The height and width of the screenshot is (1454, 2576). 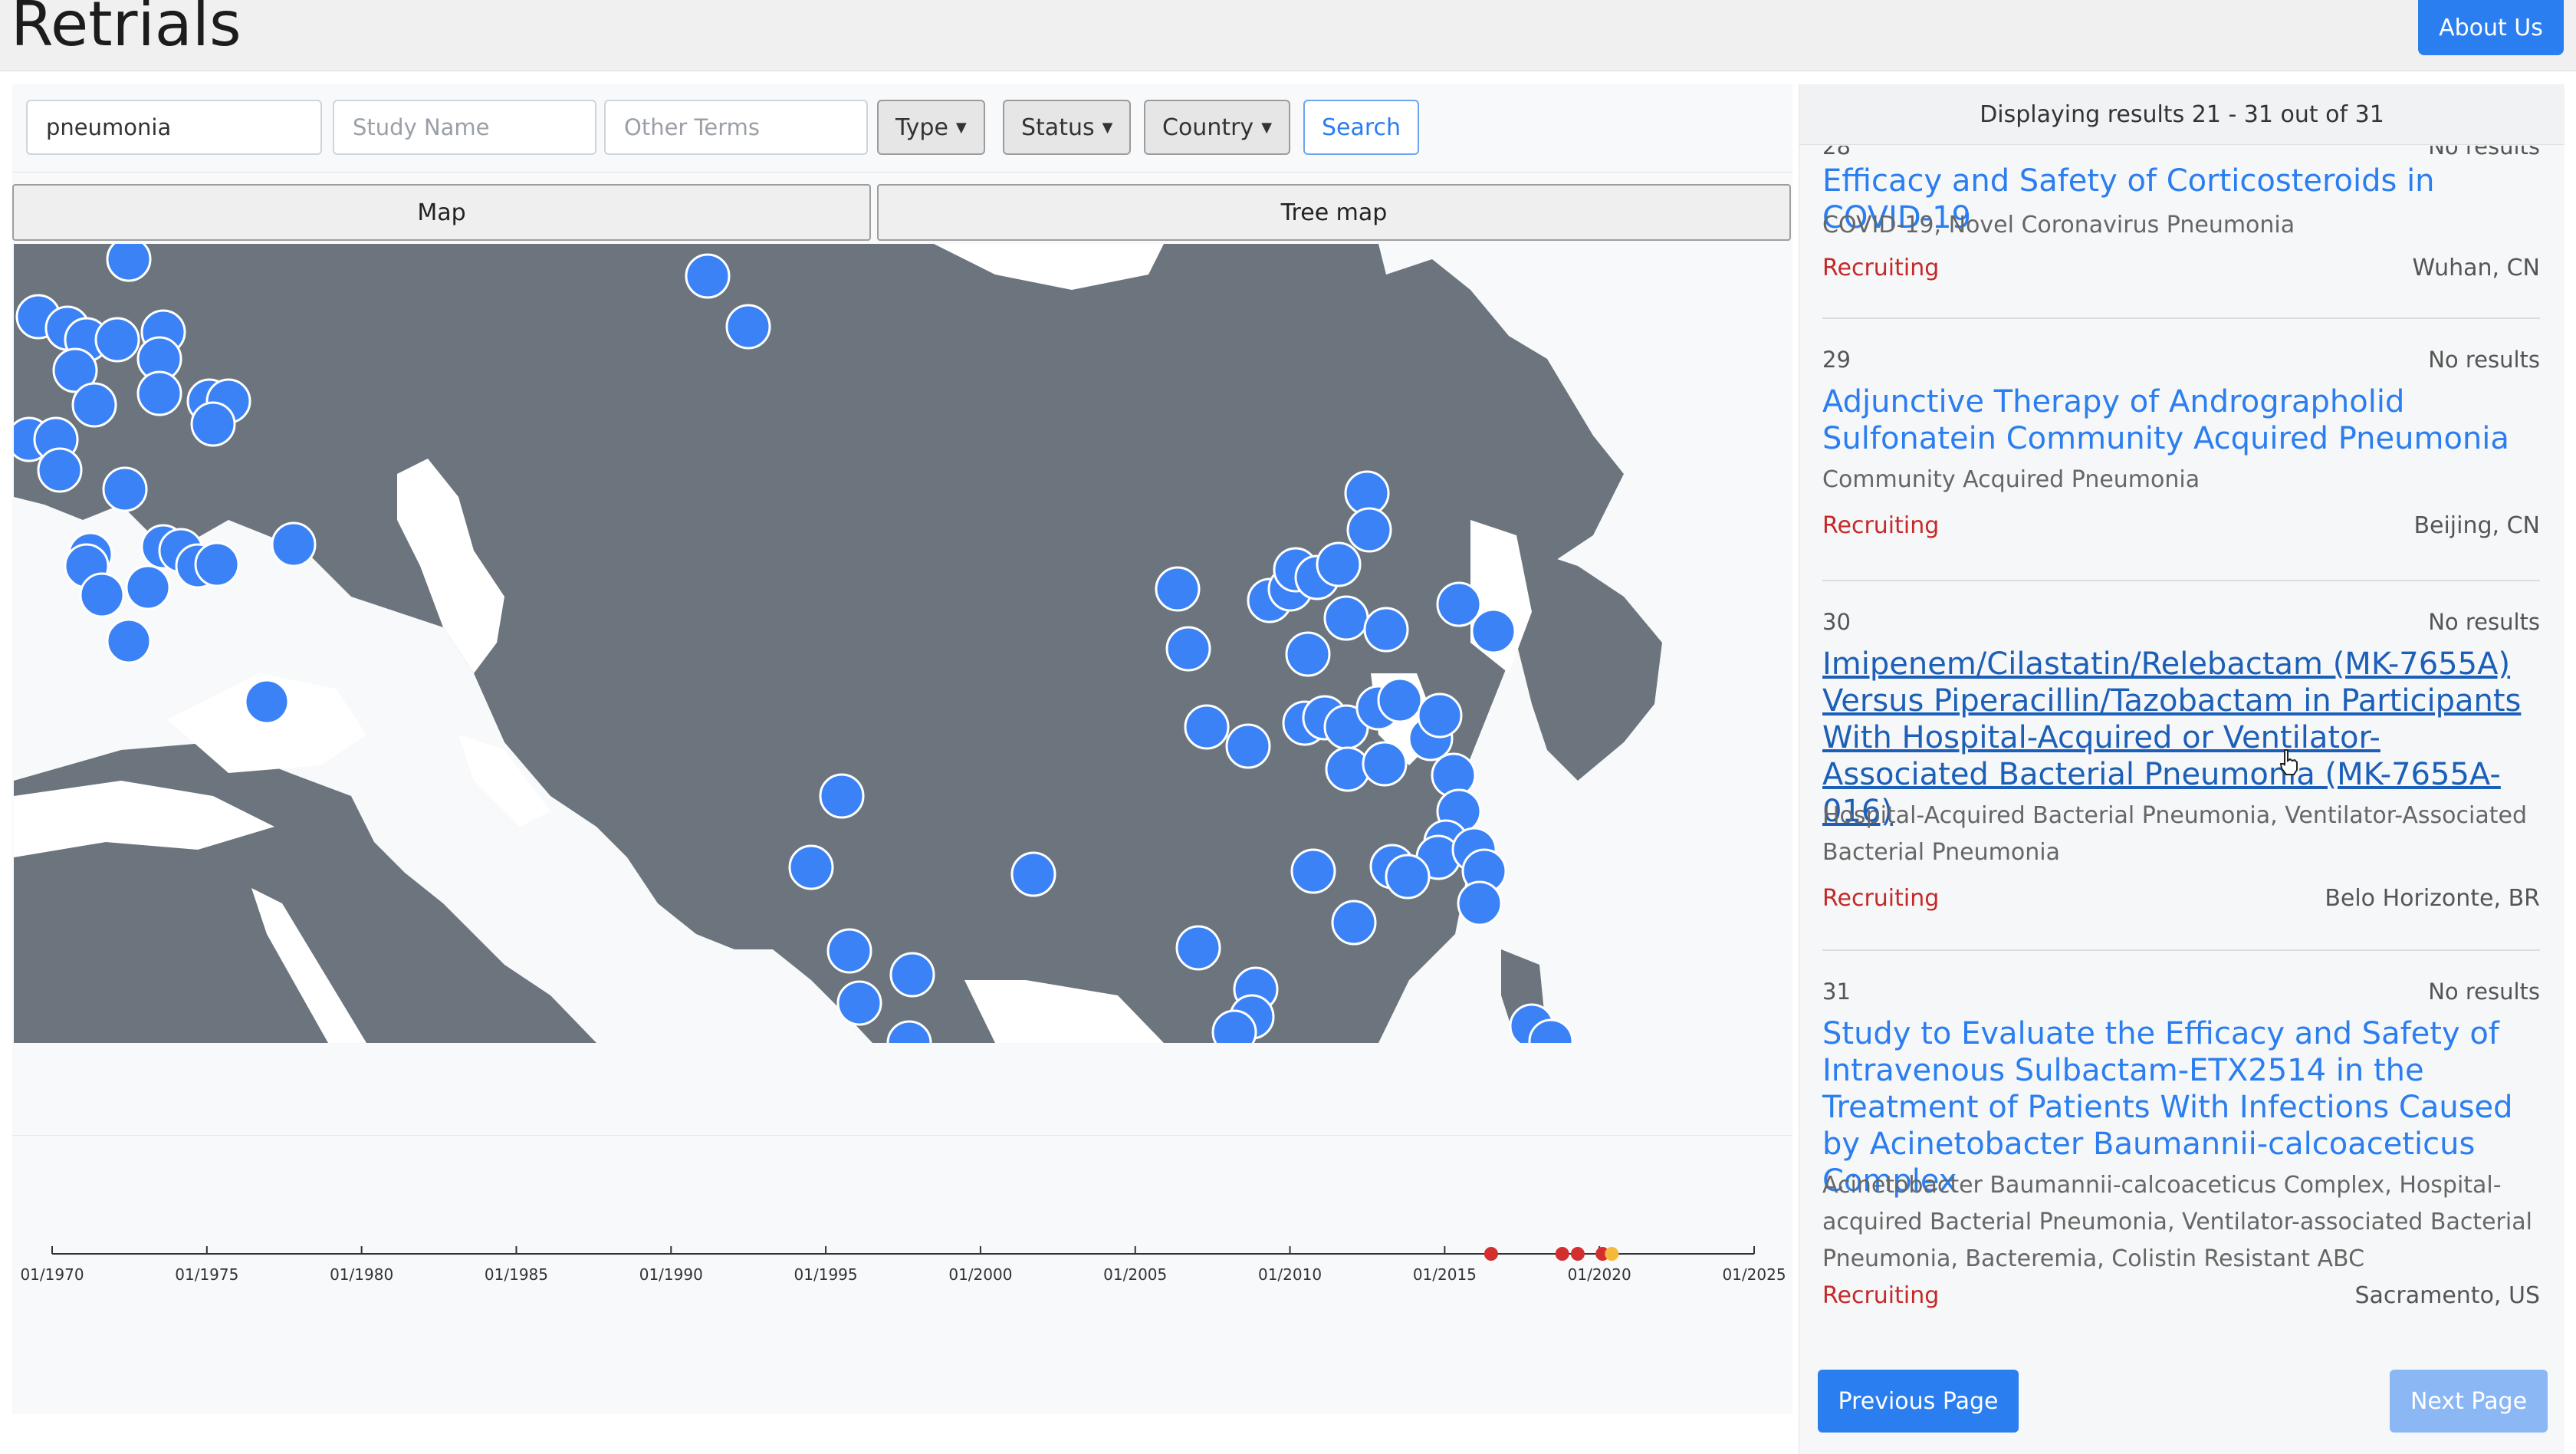 I want to click on timeline-tick-label: 01/2015, so click(x=1445, y=1274).